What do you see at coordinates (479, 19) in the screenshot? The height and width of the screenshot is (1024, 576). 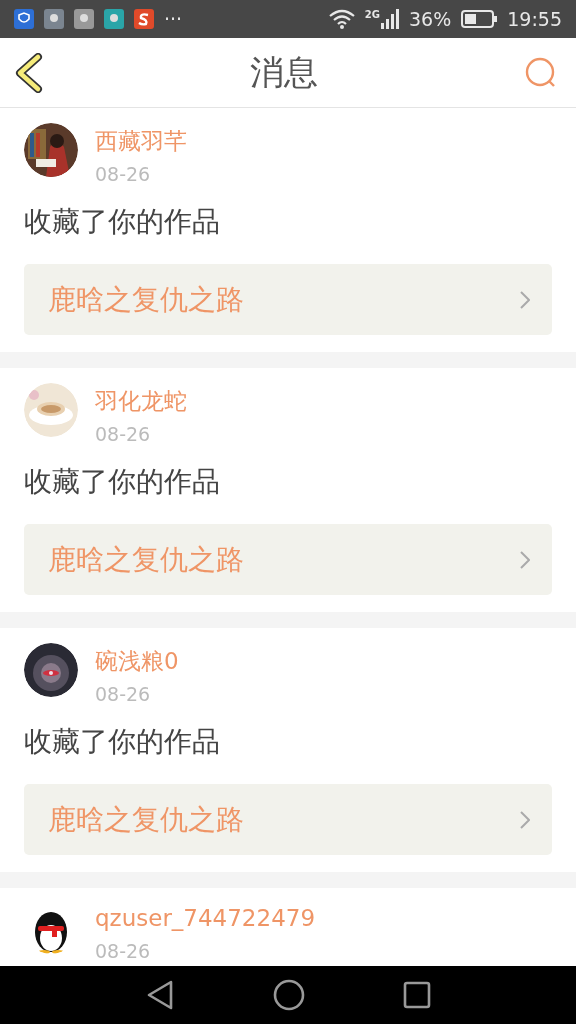 I see `battery-icon` at bounding box center [479, 19].